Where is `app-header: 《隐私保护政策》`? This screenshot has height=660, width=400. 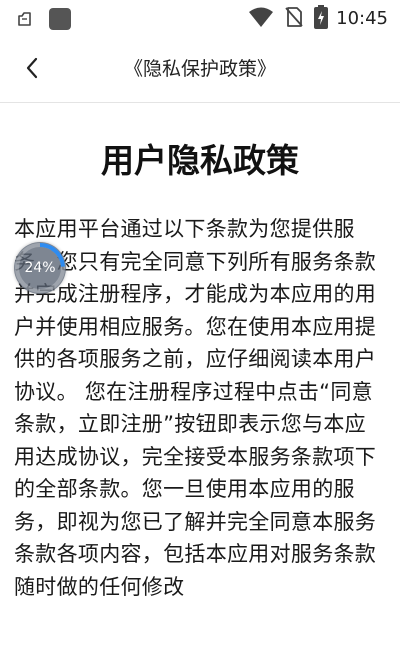 app-header: 《隐私保护政策》 is located at coordinates (200, 69).